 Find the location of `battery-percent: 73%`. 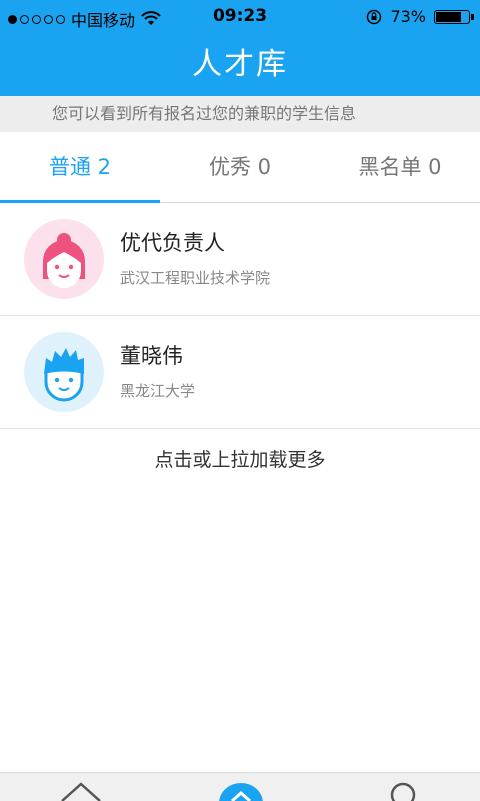

battery-percent: 73% is located at coordinates (408, 16).